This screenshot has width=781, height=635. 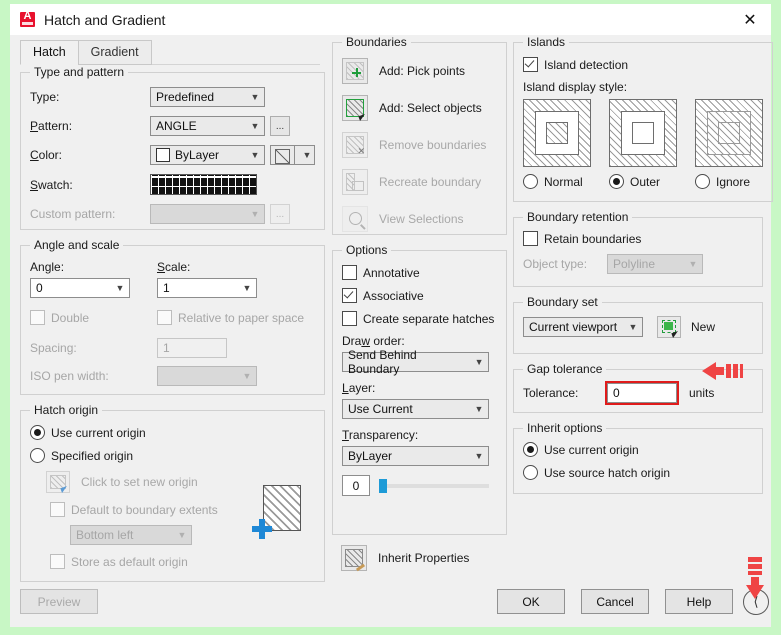 I want to click on use-current-origin-row: Use current origin, so click(x=172, y=432).